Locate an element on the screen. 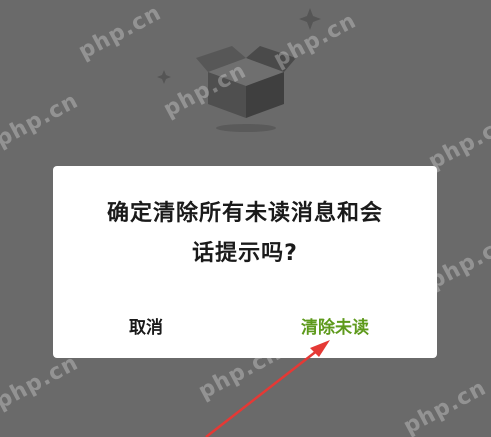  dialog-message: 确定清除所有未读消息和会 话提示吗? is located at coordinates (245, 234).